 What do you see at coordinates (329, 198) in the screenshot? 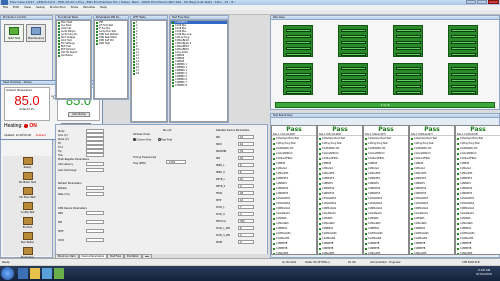
I see `result-item-label: C1SSAMAS5` at bounding box center [329, 198].